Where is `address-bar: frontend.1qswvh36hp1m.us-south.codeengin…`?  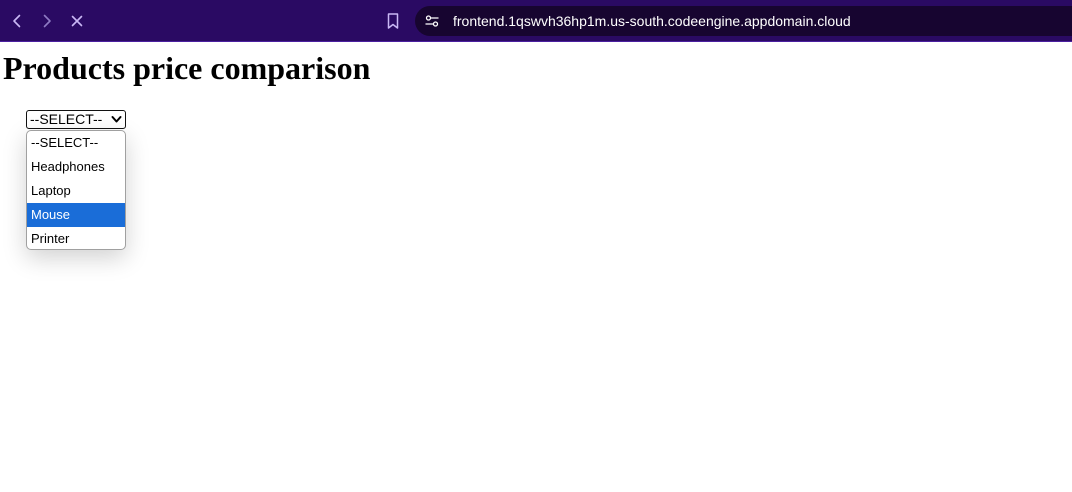
address-bar: frontend.1qswvh36hp1m.us-south.codeengin… is located at coordinates (743, 21).